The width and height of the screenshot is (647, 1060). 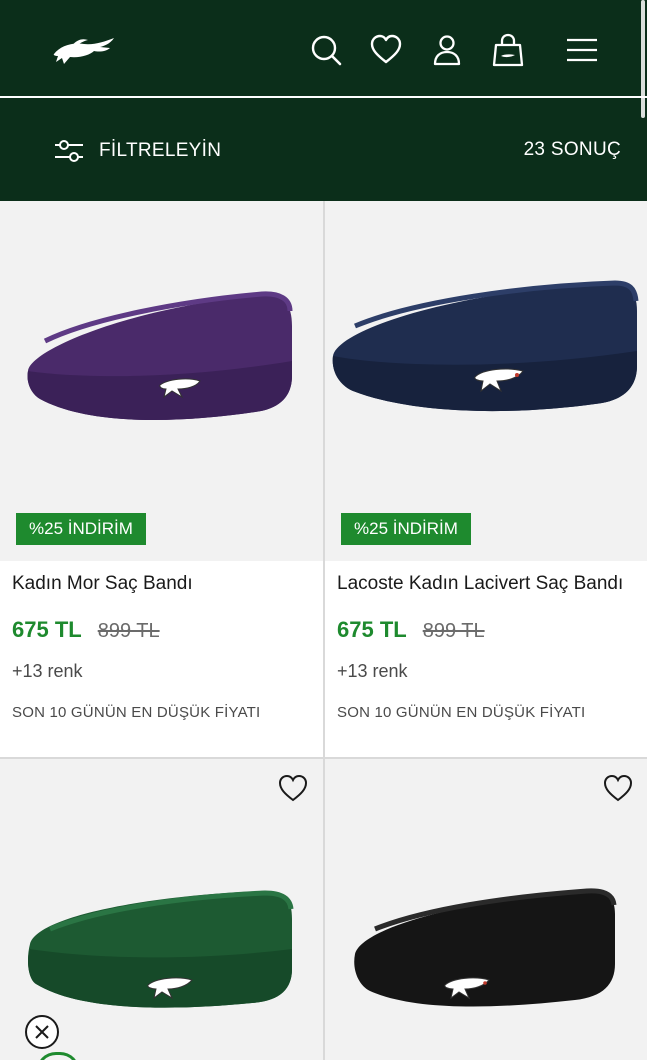 I want to click on filter-sliders-icon, so click(x=69, y=151).